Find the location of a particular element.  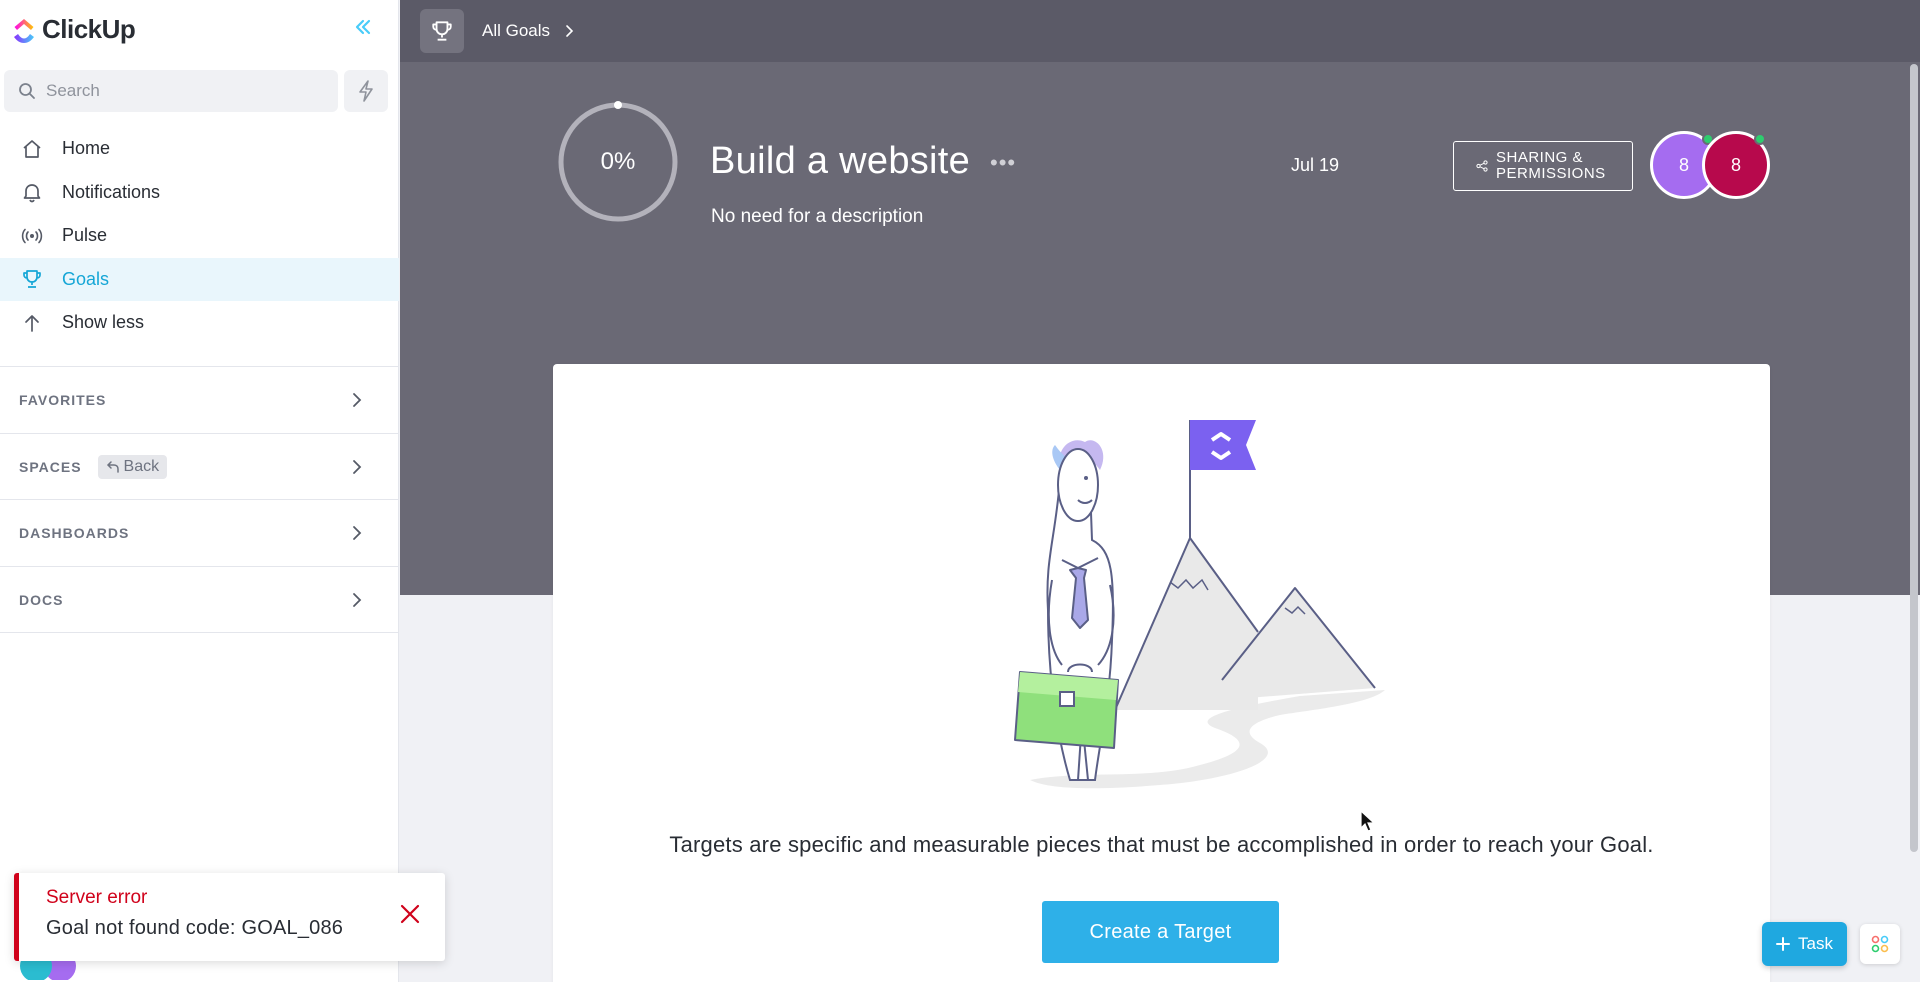

sidebar-item-goals: Goals is located at coordinates (199, 279).